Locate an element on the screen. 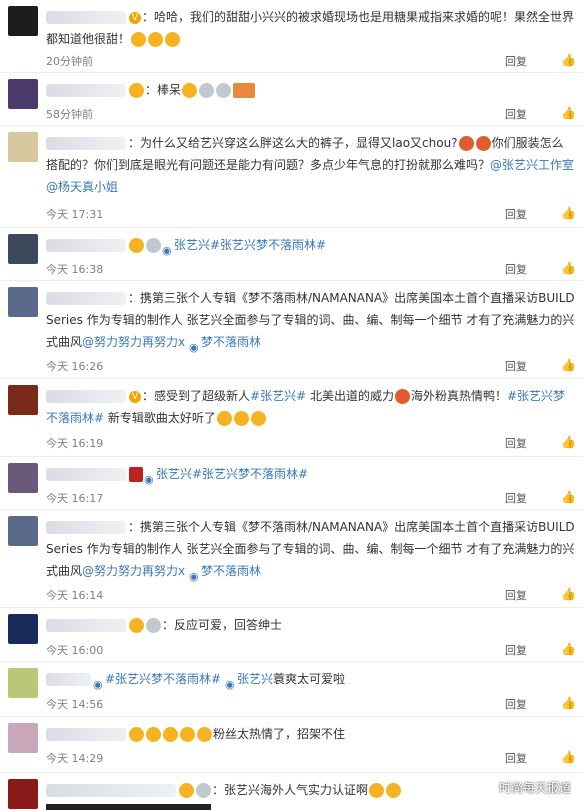 Image resolution: width=583 pixels, height=810 pixels. comment-text: 蓑爽太可爱啦 is located at coordinates (308, 679).